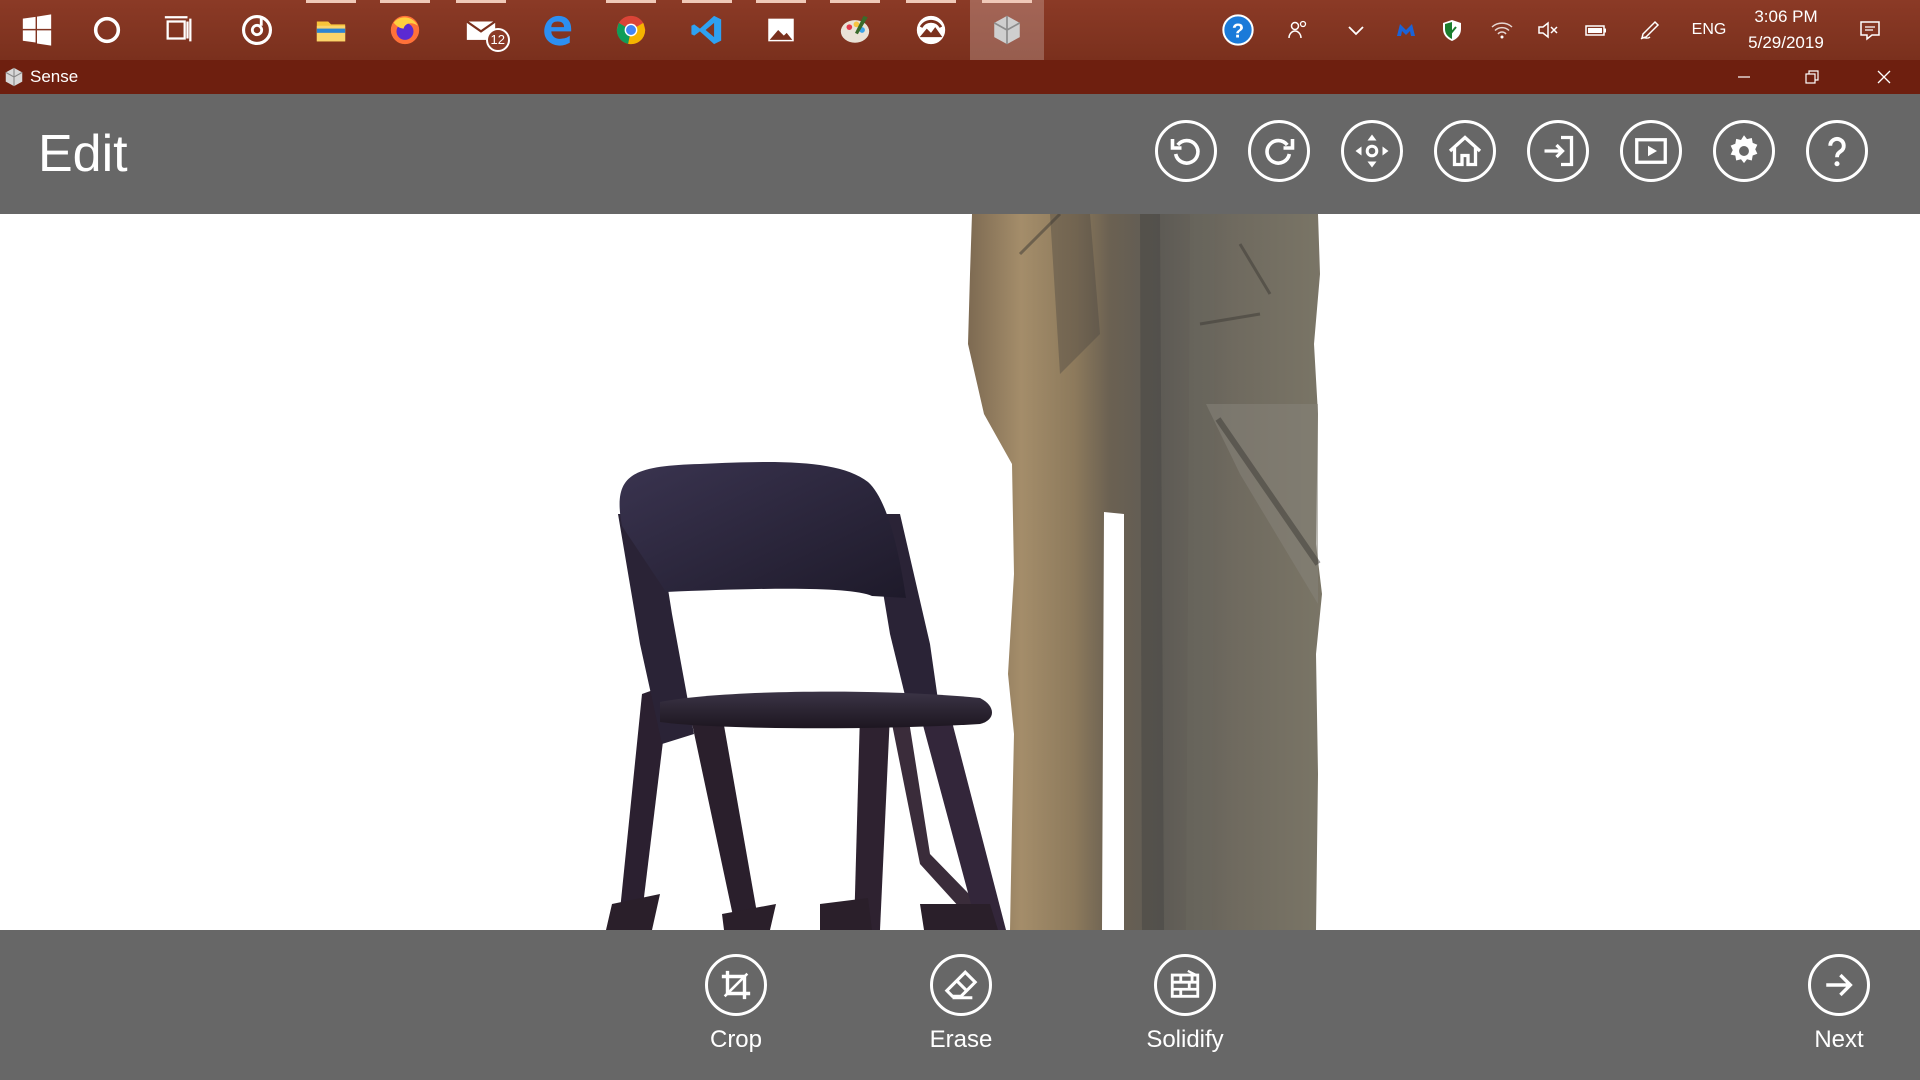 The image size is (1920, 1080). Describe the element at coordinates (1502, 30) in the screenshot. I see `wifi-icon` at that location.